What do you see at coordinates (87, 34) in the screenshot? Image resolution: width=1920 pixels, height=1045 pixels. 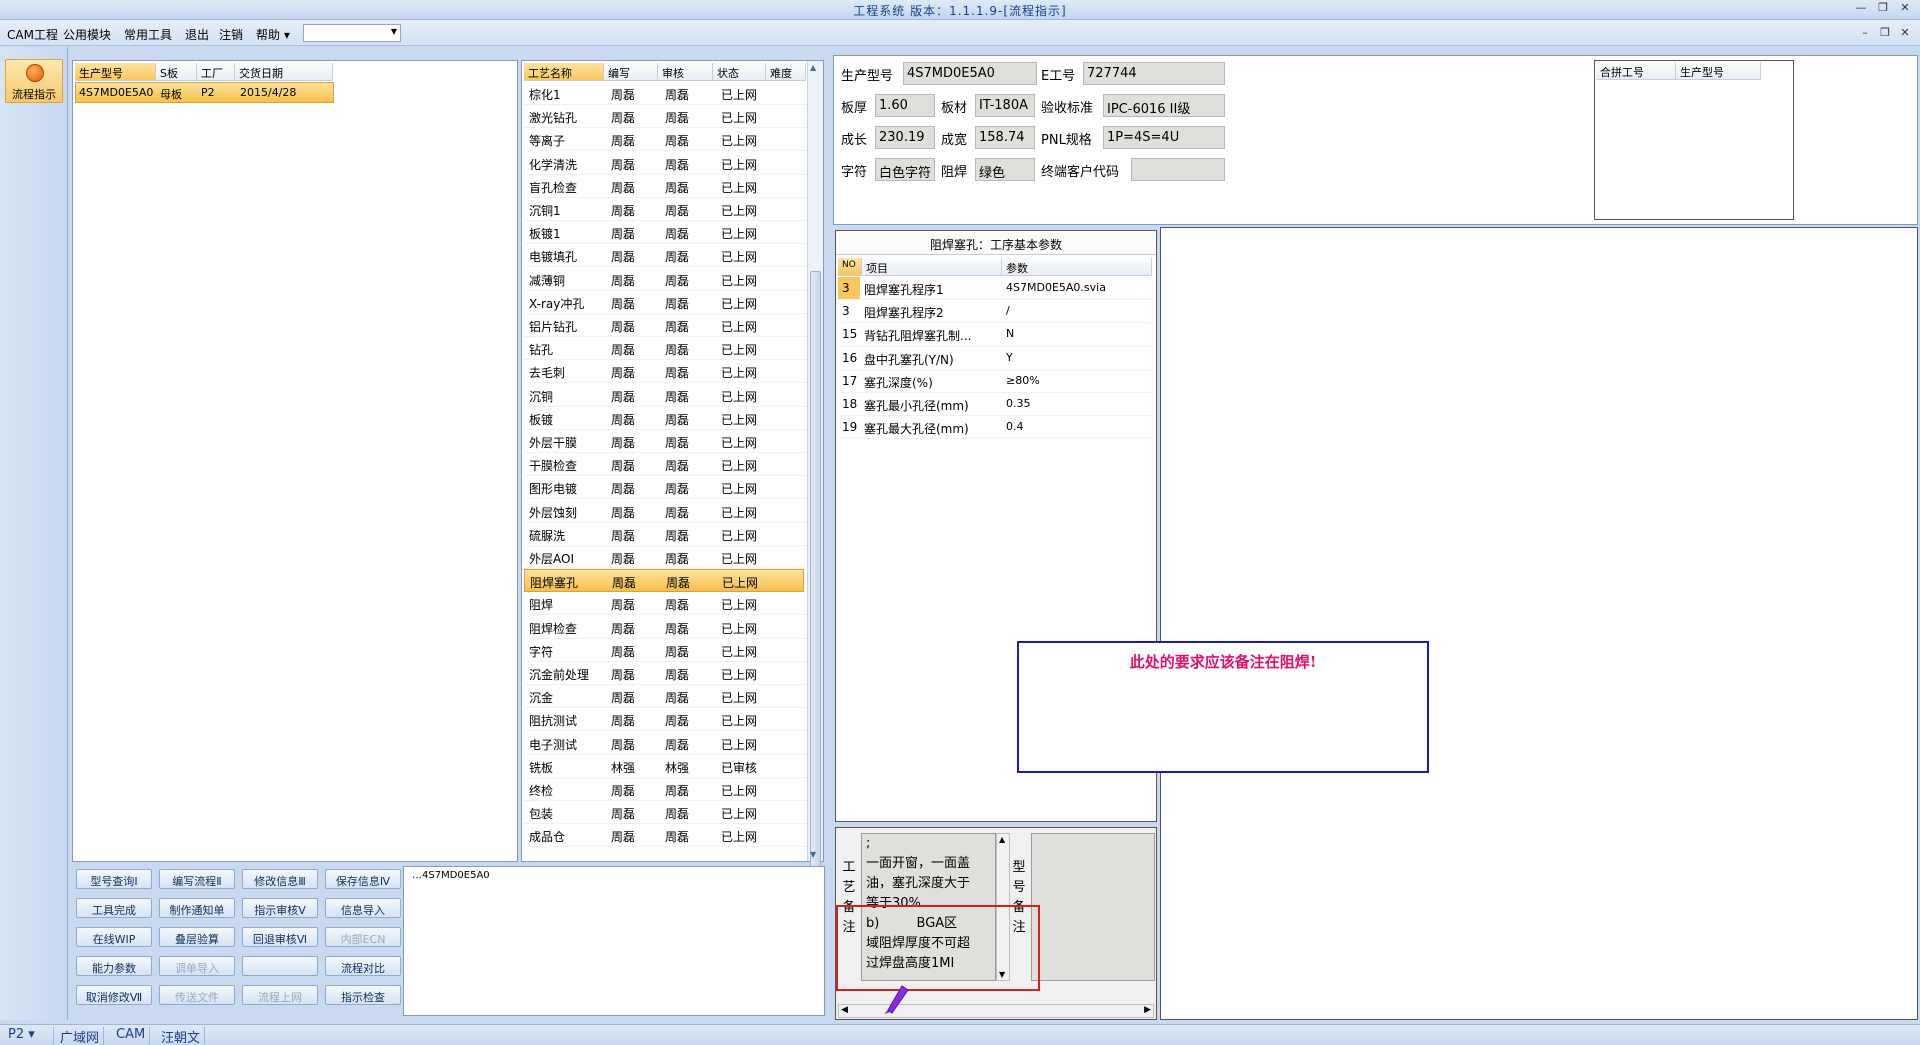 I see `menu-common-modules: 公用模块` at bounding box center [87, 34].